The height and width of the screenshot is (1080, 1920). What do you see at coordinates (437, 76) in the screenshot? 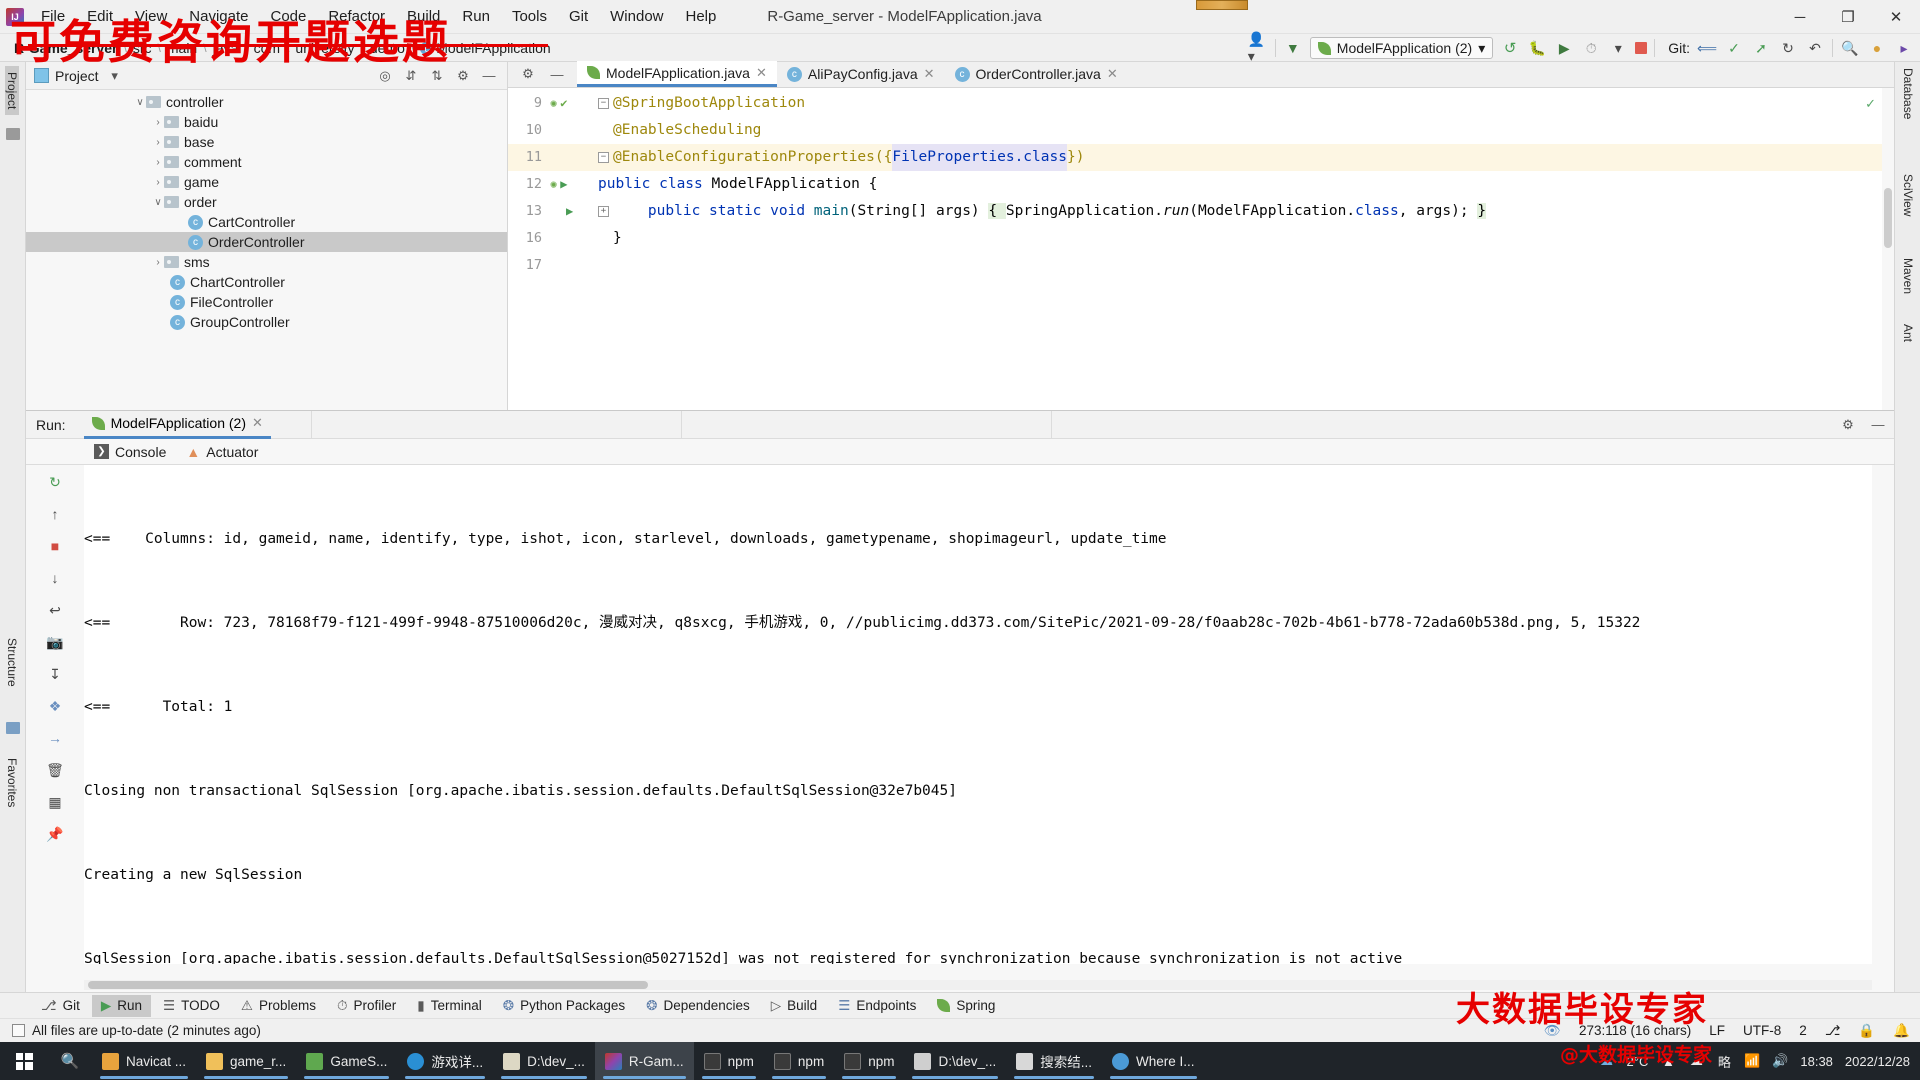
I see `collapse-all-icon: ⇅` at bounding box center [437, 76].